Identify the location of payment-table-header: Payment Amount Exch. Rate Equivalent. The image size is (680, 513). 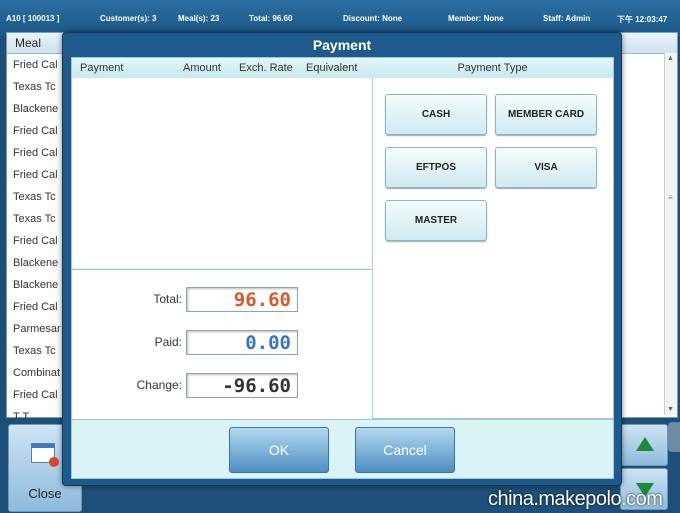
(222, 68).